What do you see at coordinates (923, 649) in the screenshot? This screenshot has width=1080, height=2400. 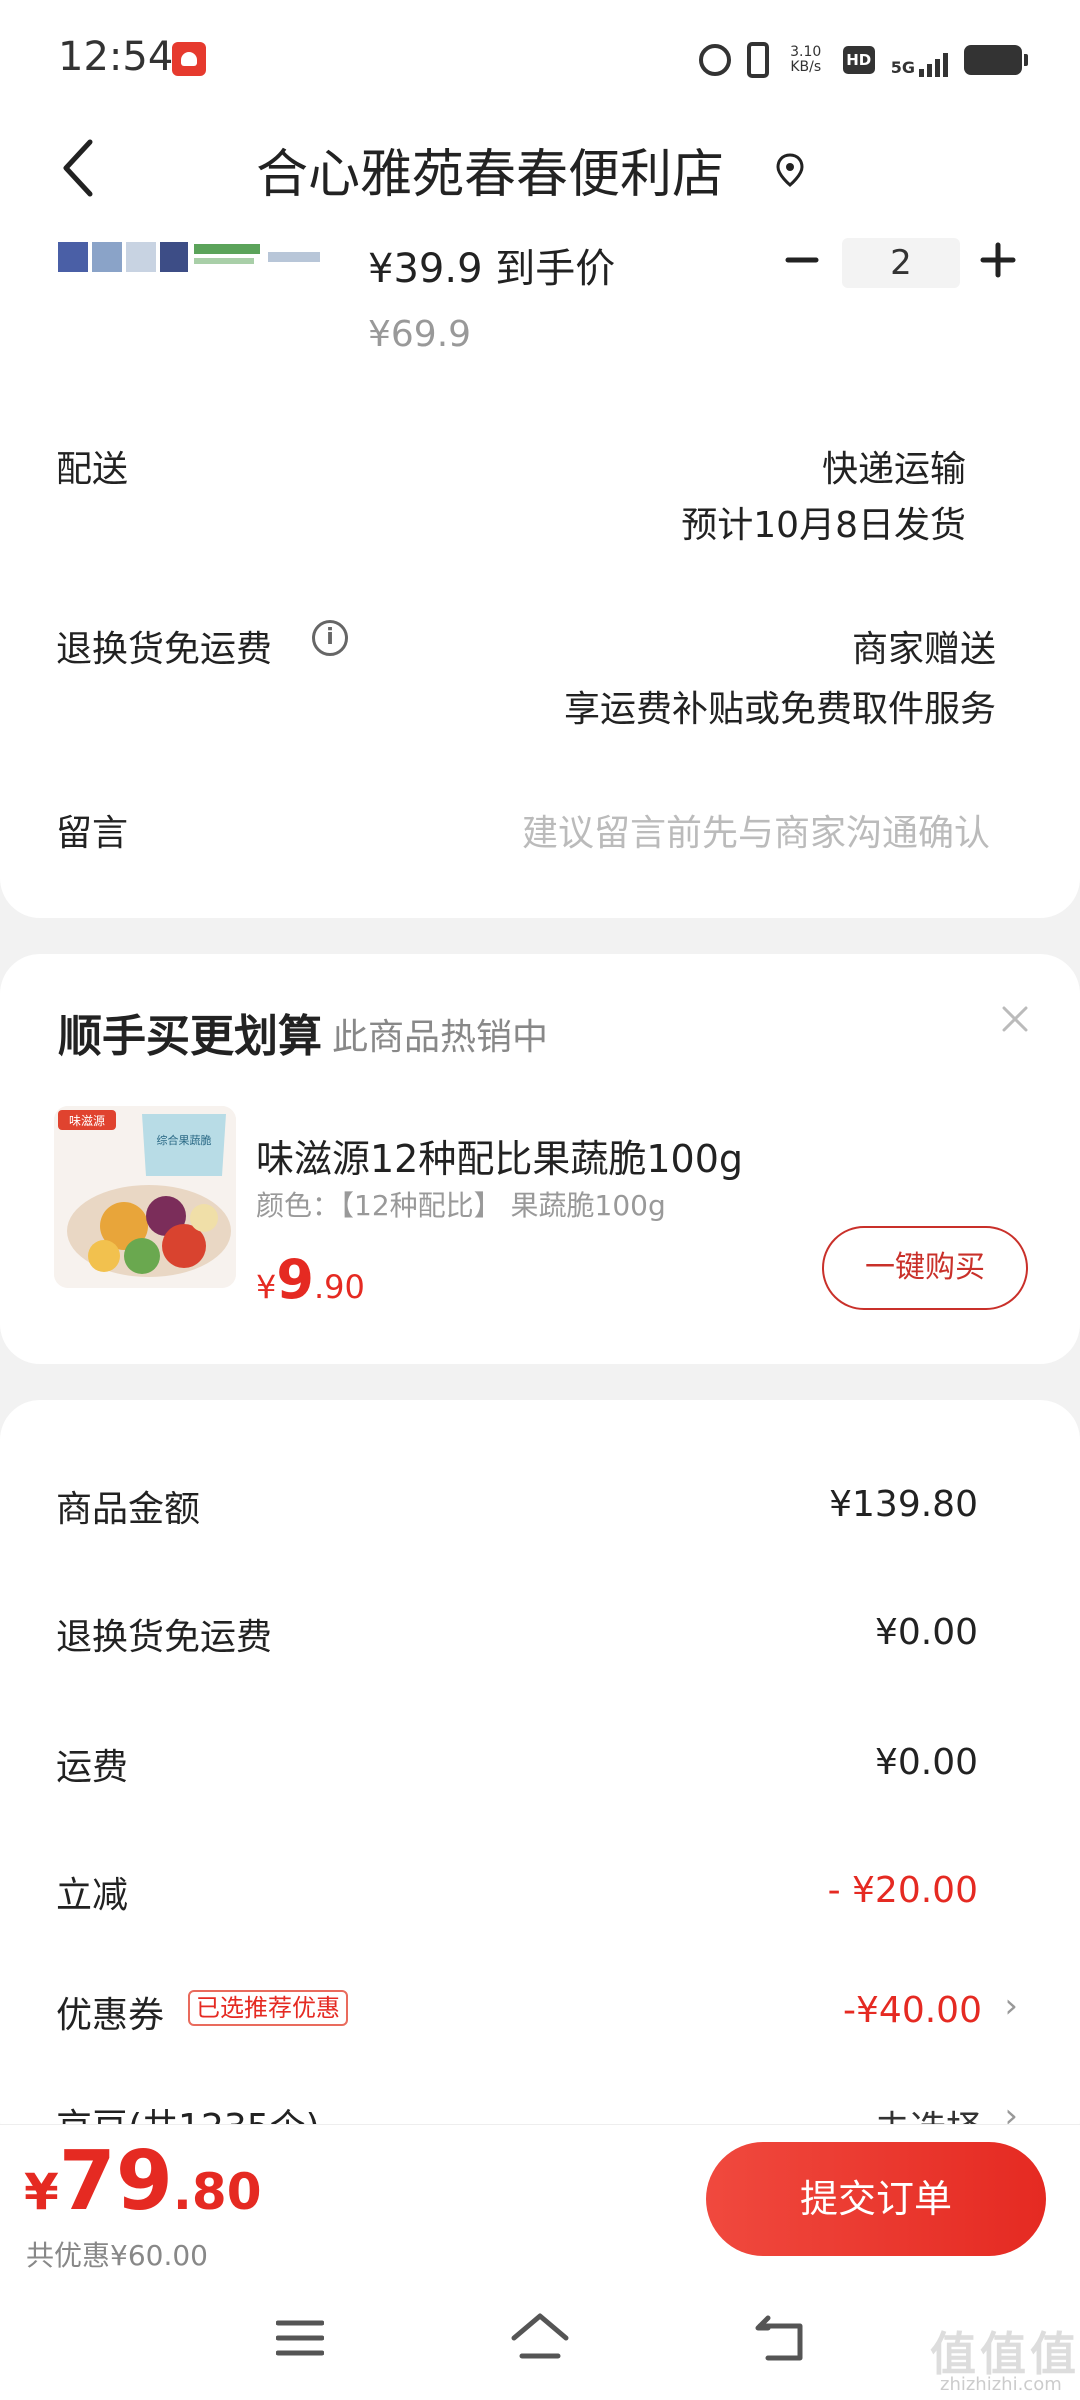 I see `return-shipping-value: 商家赠送` at bounding box center [923, 649].